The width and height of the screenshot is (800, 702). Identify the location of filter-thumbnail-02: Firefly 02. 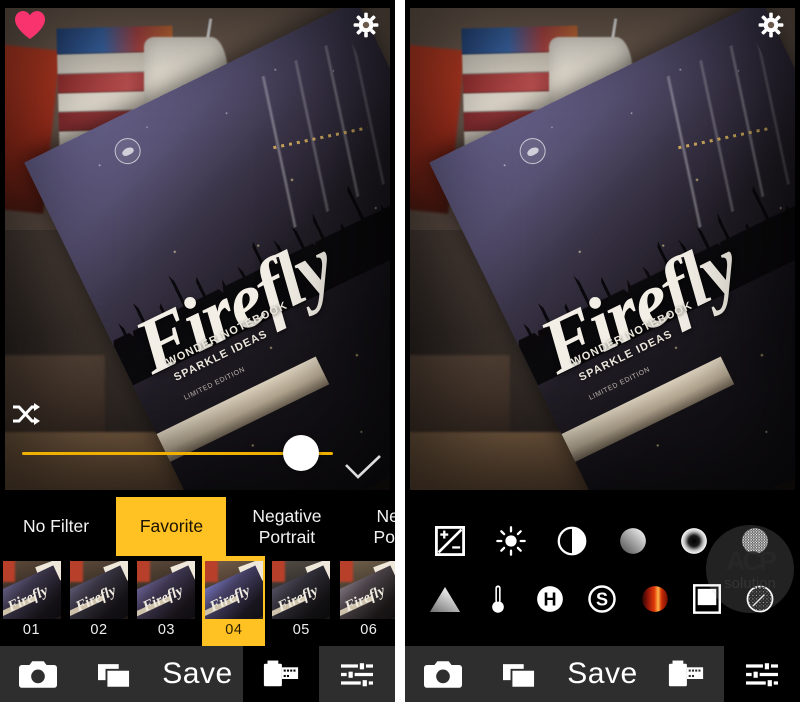
(98, 601).